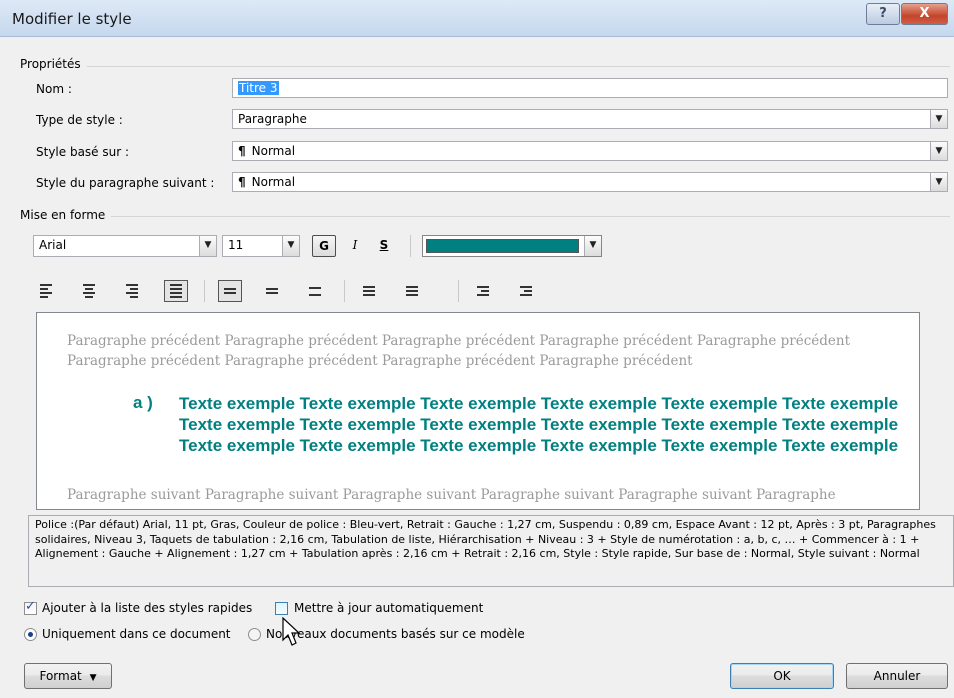 The height and width of the screenshot is (698, 954). What do you see at coordinates (66, 215) in the screenshot?
I see `formatting-group-label: Mise en forme` at bounding box center [66, 215].